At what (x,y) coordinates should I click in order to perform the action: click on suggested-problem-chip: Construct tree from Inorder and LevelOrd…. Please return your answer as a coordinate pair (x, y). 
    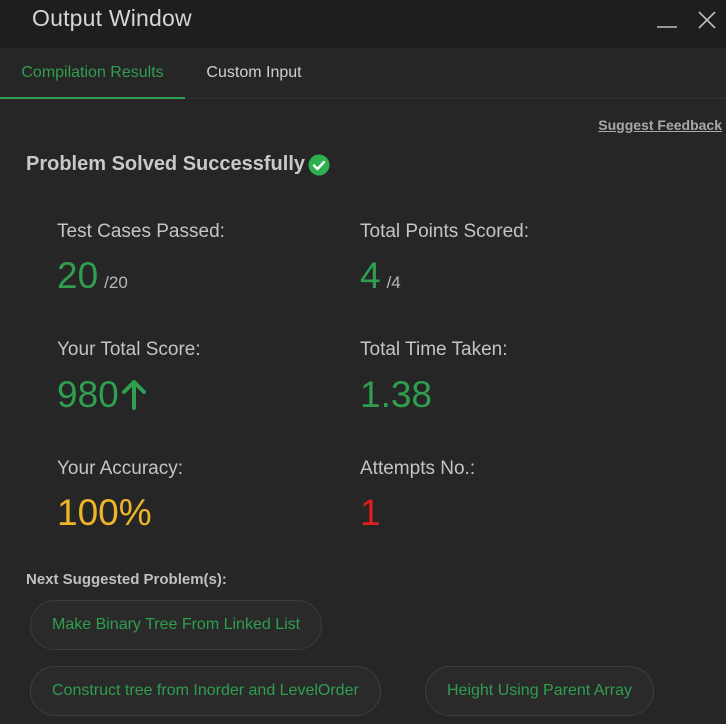
    Looking at the image, I should click on (205, 691).